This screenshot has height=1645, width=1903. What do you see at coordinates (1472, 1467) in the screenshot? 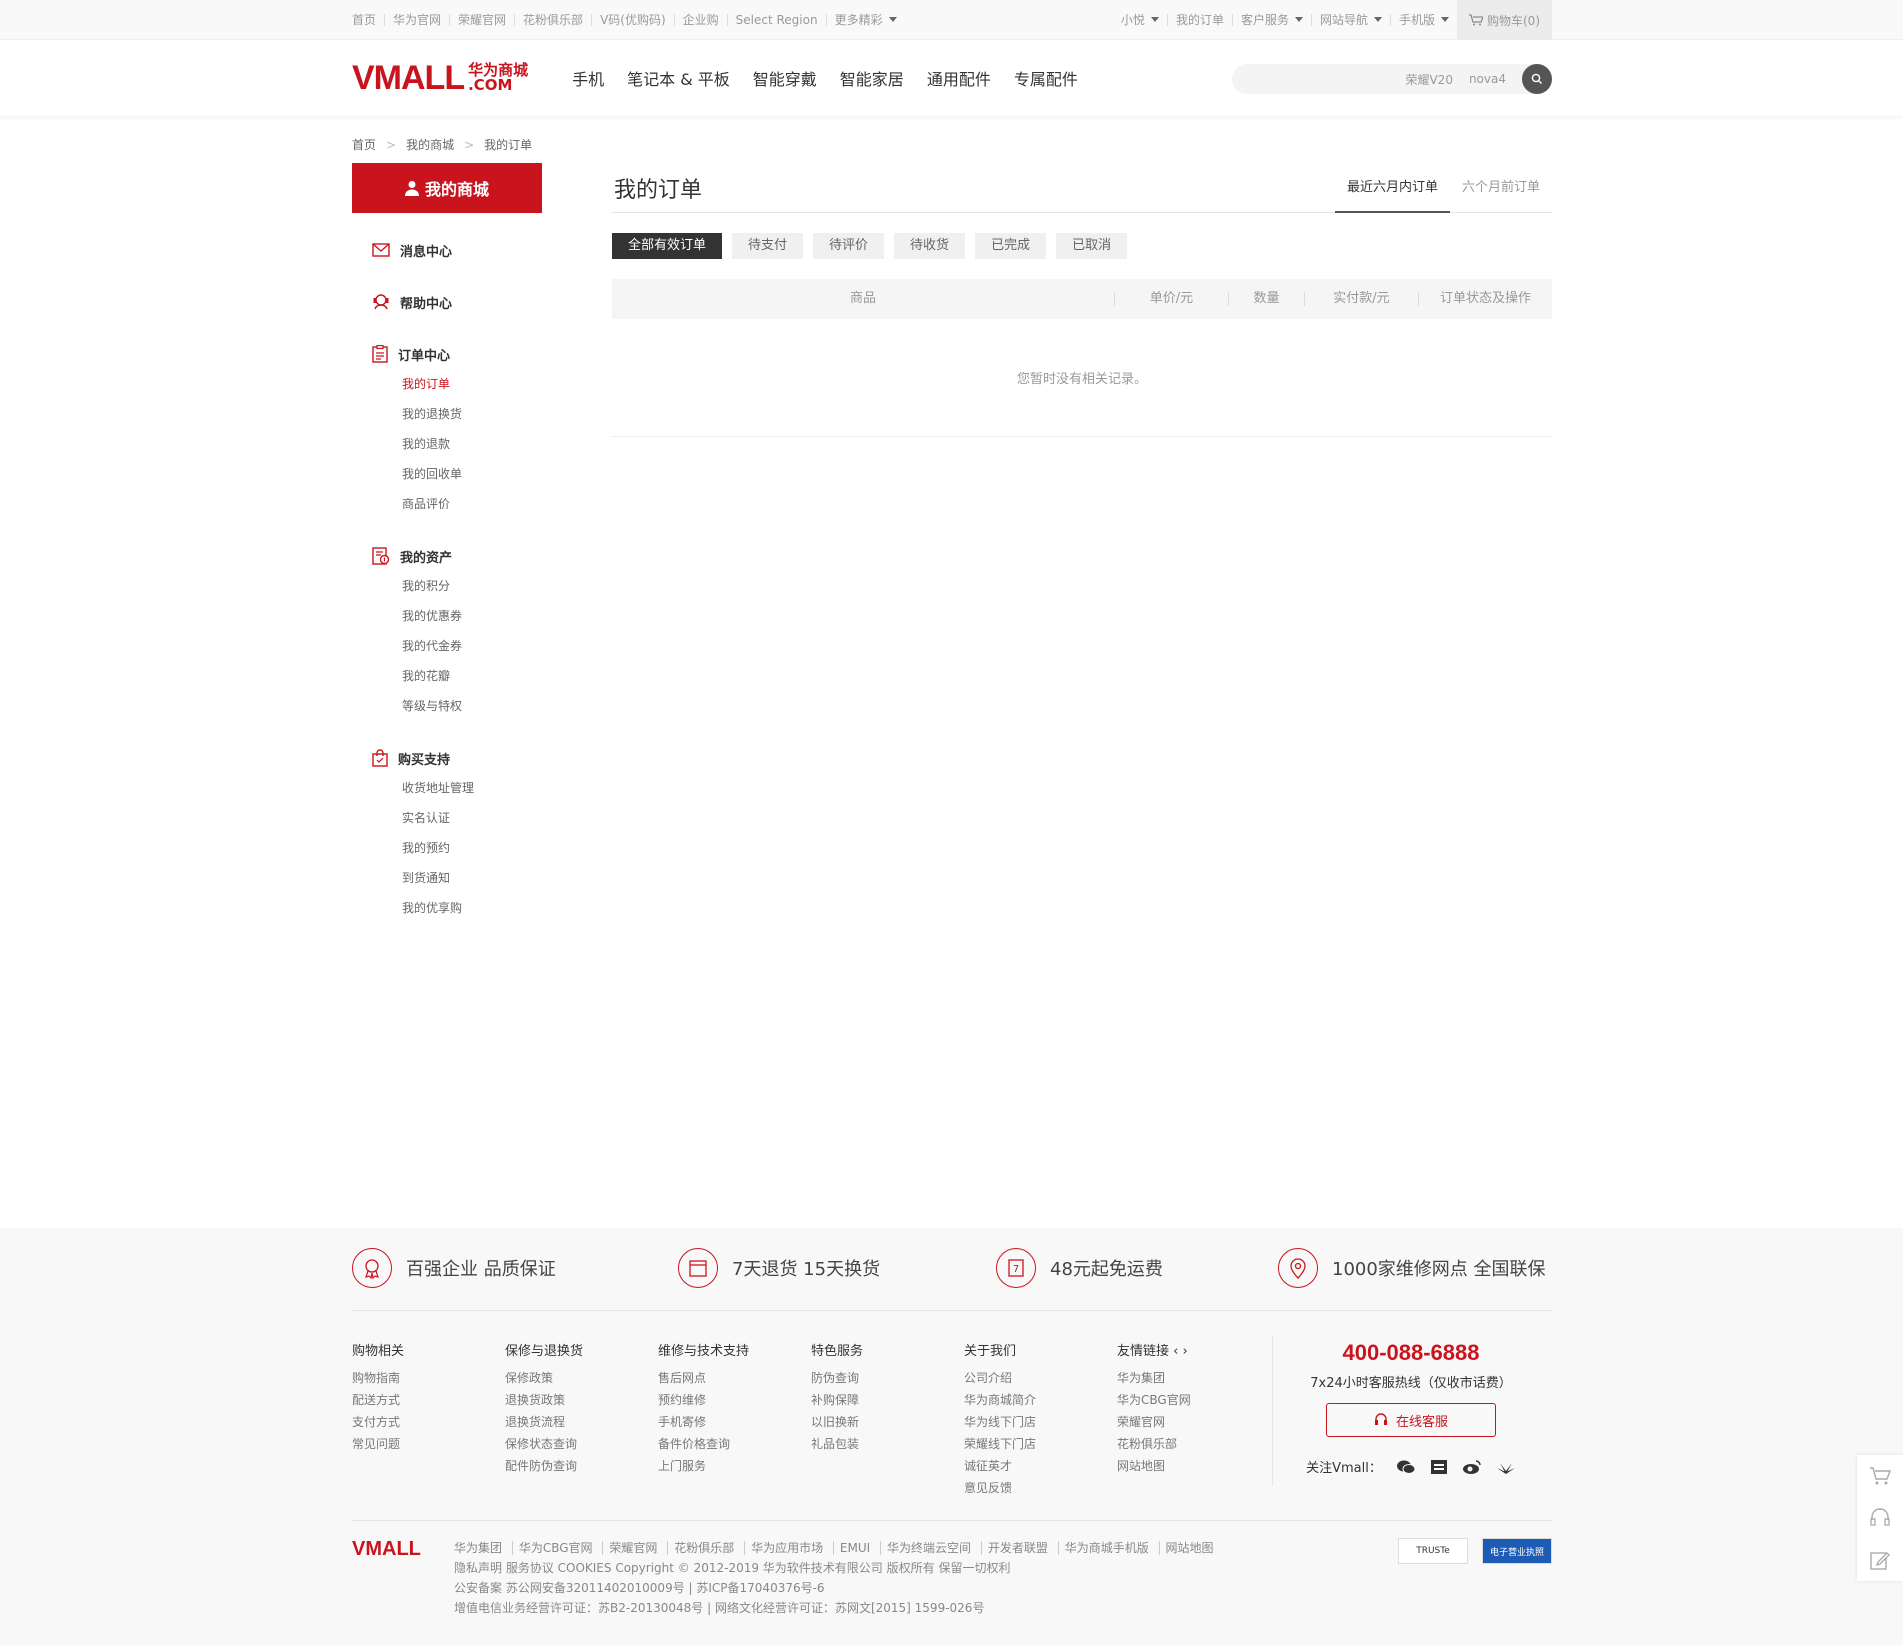
I see `weibo-icon` at bounding box center [1472, 1467].